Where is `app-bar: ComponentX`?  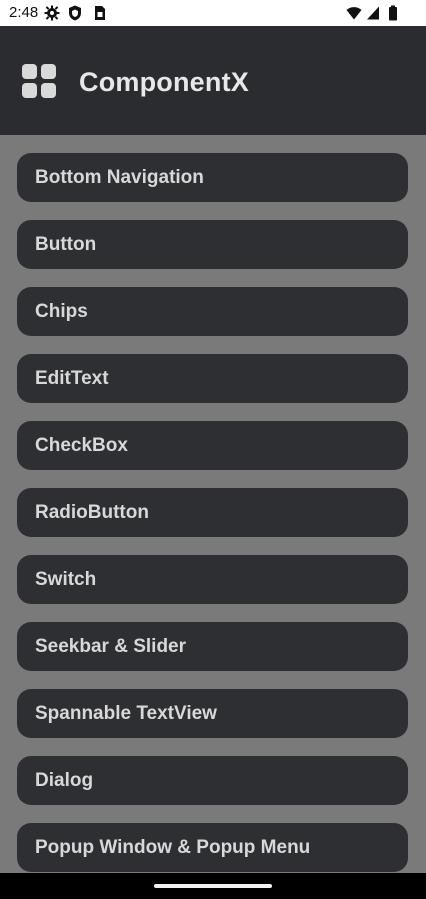
app-bar: ComponentX is located at coordinates (213, 80).